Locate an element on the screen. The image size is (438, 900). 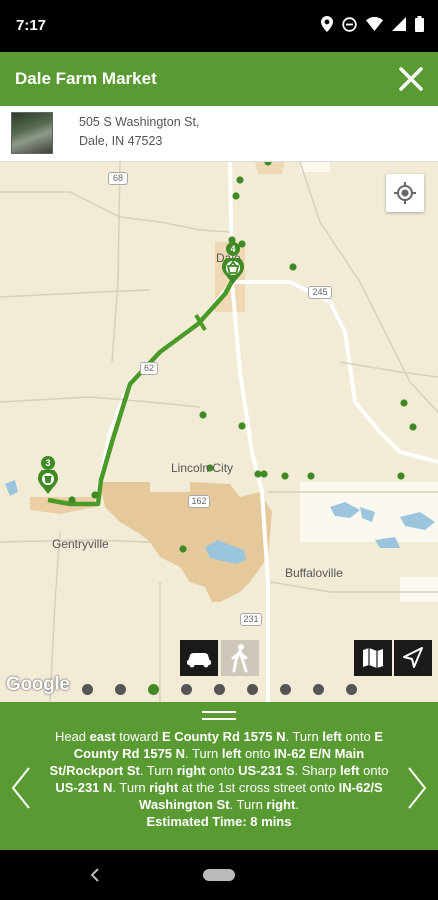
chevron-right-icon is located at coordinates (417, 788).